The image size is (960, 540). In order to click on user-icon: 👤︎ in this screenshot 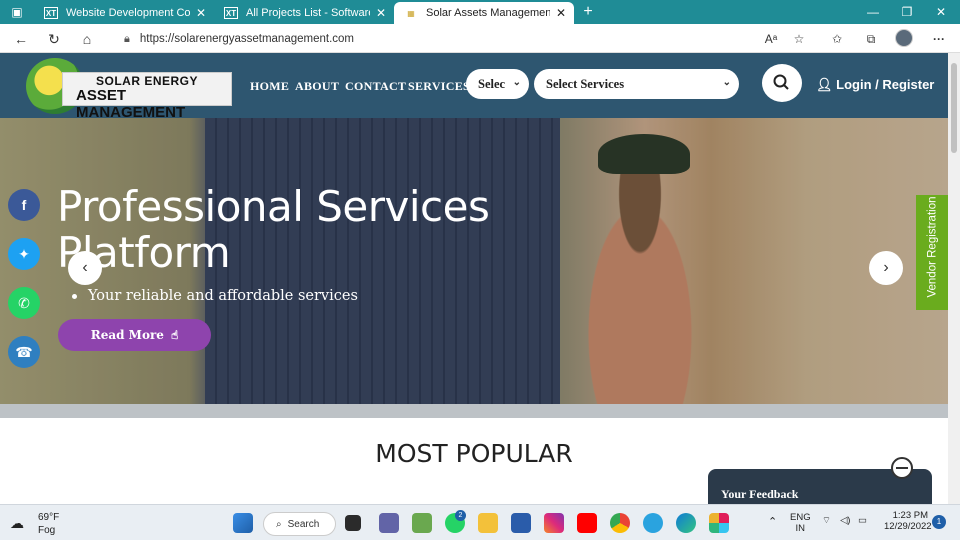, I will do `click(824, 84)`.